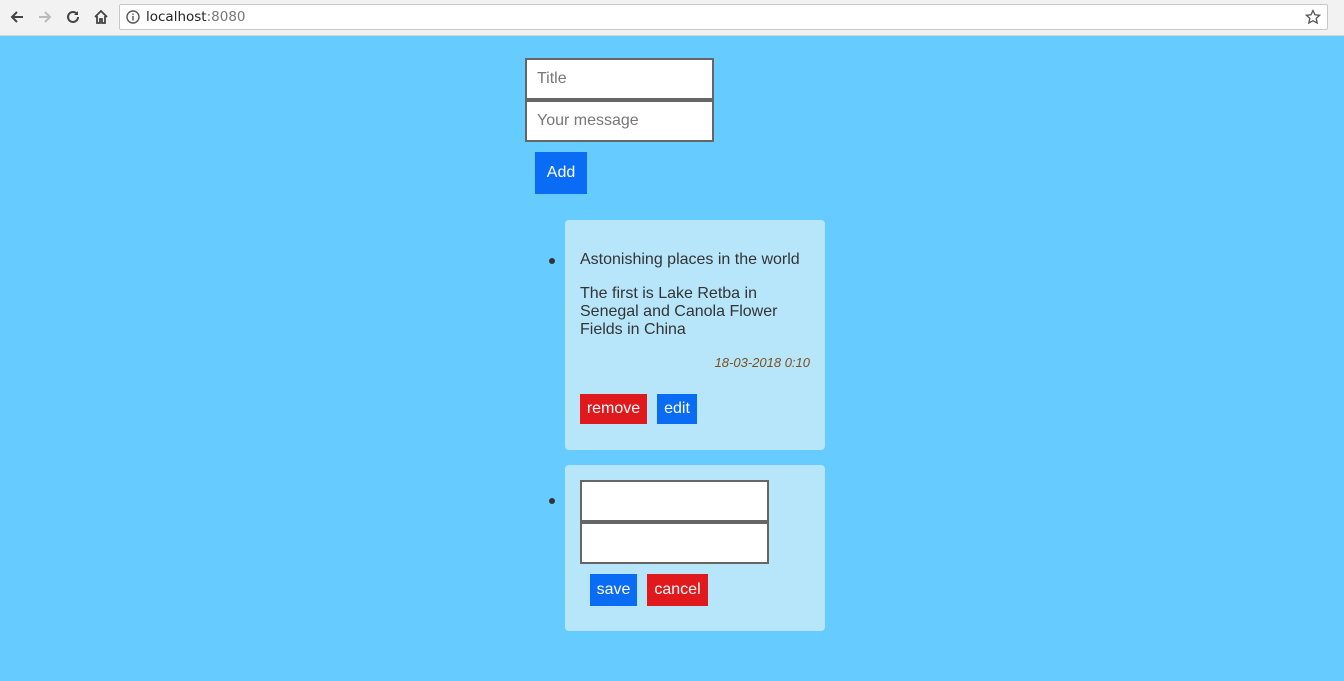 Image resolution: width=1344 pixels, height=681 pixels. Describe the element at coordinates (674, 501) in the screenshot. I see `edit-title-input` at that location.